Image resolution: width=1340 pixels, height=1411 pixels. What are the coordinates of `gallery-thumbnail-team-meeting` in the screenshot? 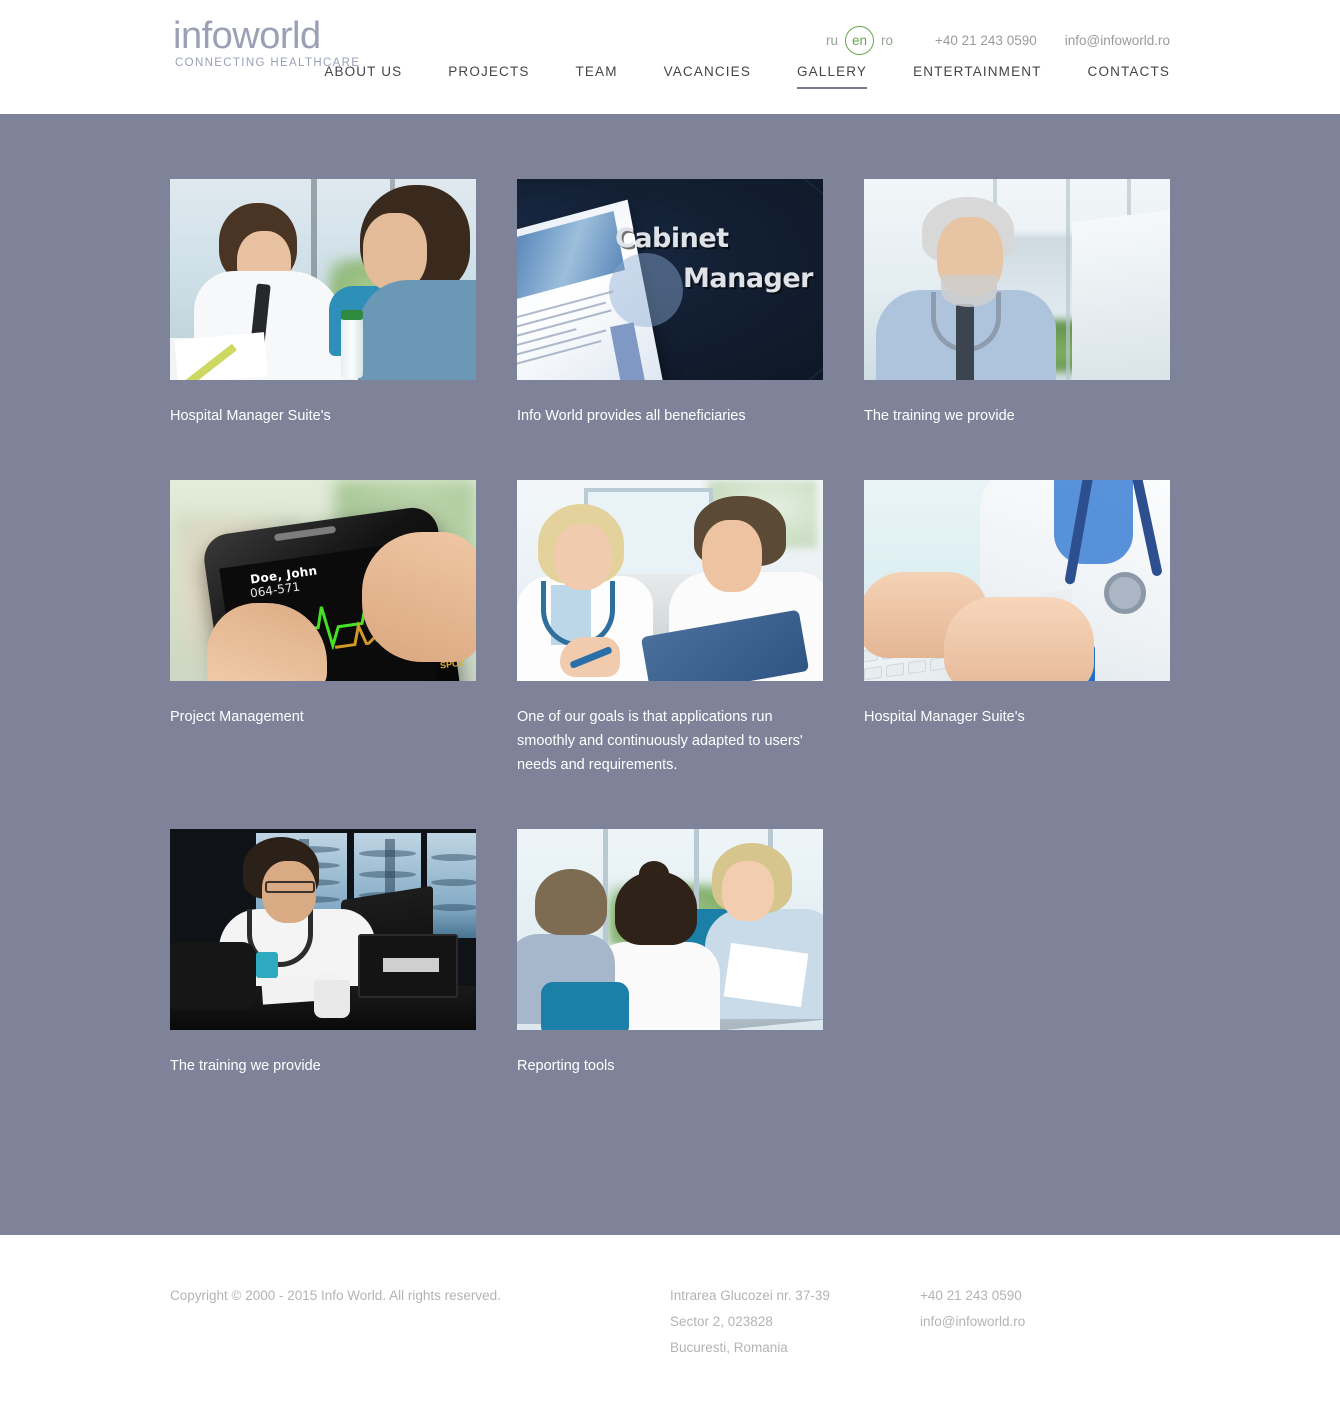 It's located at (670, 929).